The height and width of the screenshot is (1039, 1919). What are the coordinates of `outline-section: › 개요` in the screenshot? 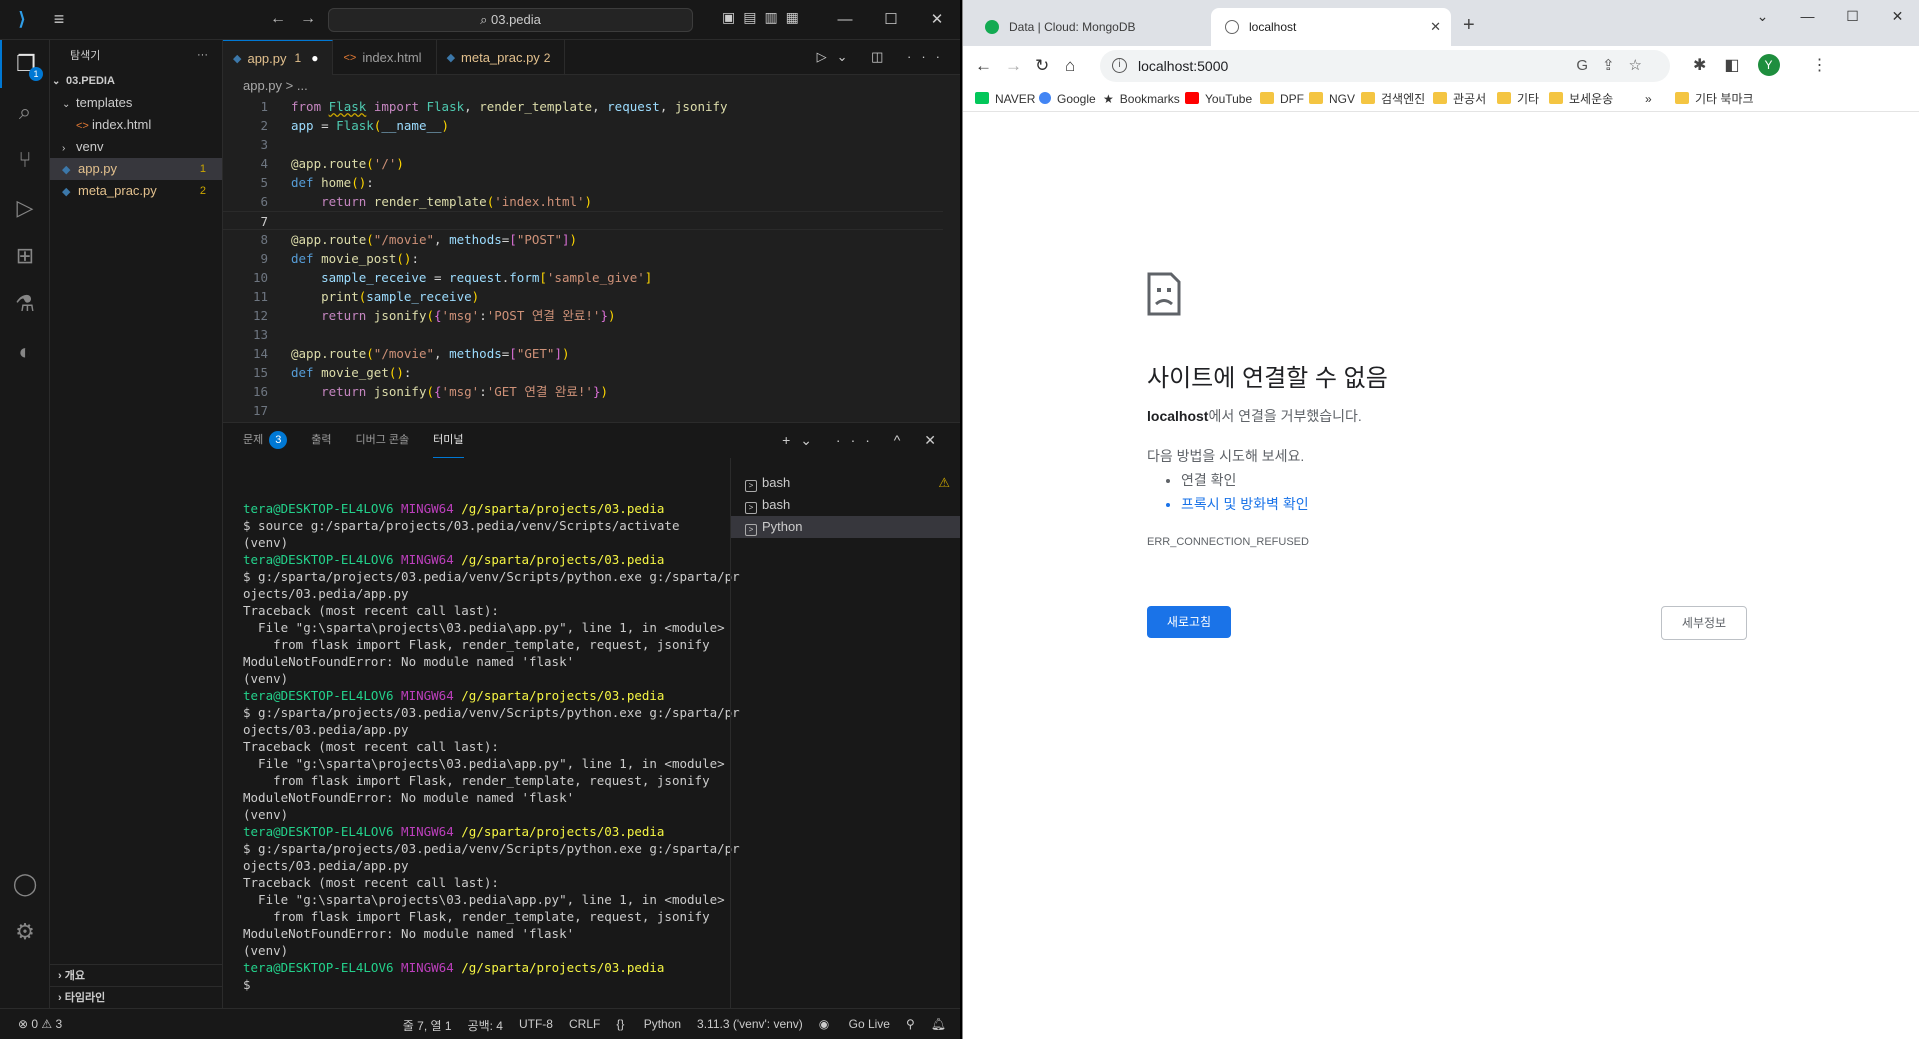 It's located at (136, 975).